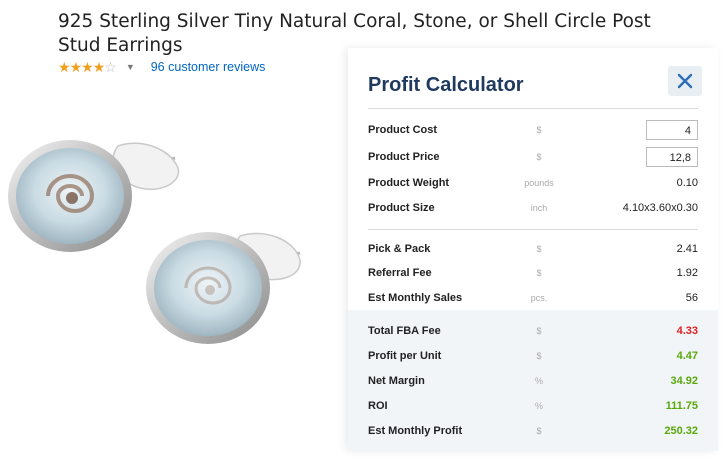  Describe the element at coordinates (660, 208) in the screenshot. I see `row-value: 4.10x3.60x0.30` at that location.